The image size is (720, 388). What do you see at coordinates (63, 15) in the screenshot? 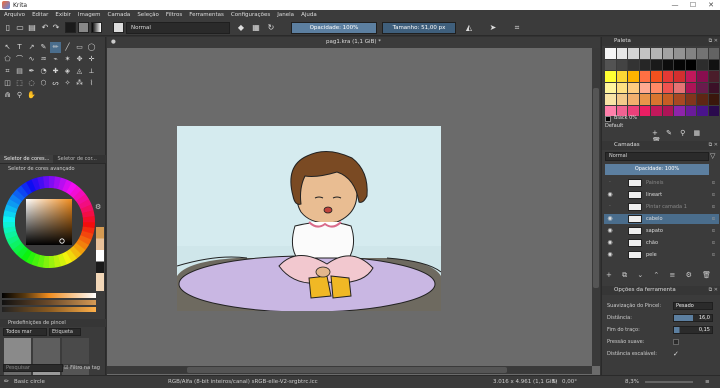
I see `menu-exibir: Exibir` at bounding box center [63, 15].